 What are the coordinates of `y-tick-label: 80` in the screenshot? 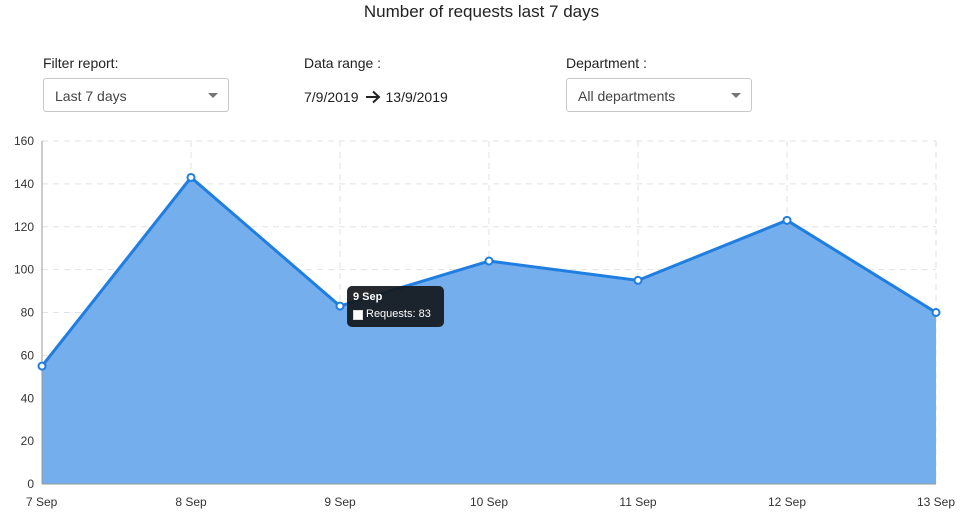 It's located at (28, 313).